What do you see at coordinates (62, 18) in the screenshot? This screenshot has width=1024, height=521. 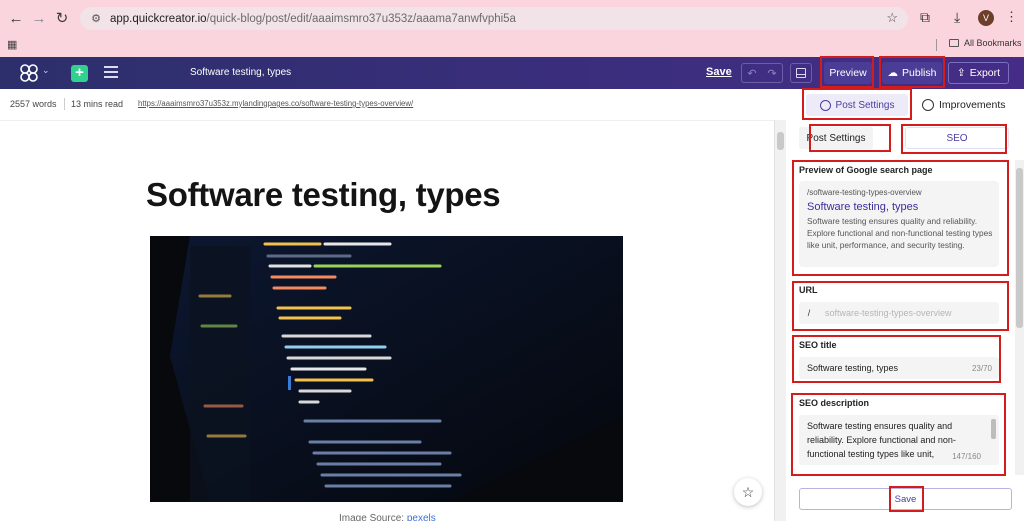 I see `reload-icon: ↻` at bounding box center [62, 18].